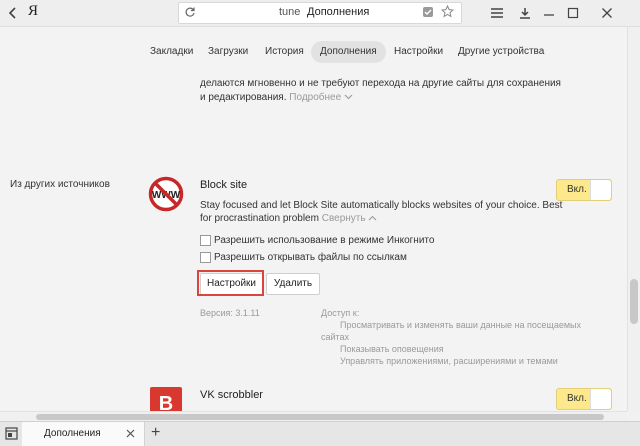 This screenshot has width=640, height=446. Describe the element at coordinates (634, 301) in the screenshot. I see `vertical-scroll-thumb` at that location.